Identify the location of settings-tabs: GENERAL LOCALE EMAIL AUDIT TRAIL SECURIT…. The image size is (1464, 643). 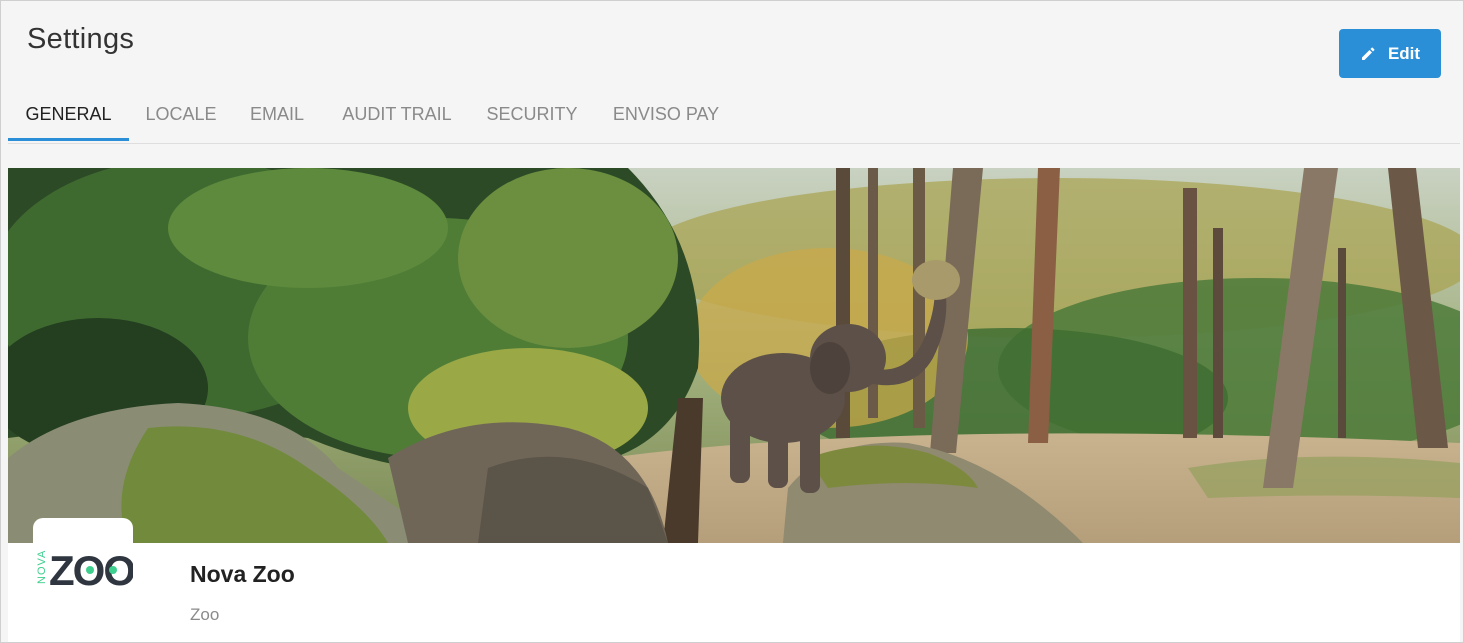
(734, 117).